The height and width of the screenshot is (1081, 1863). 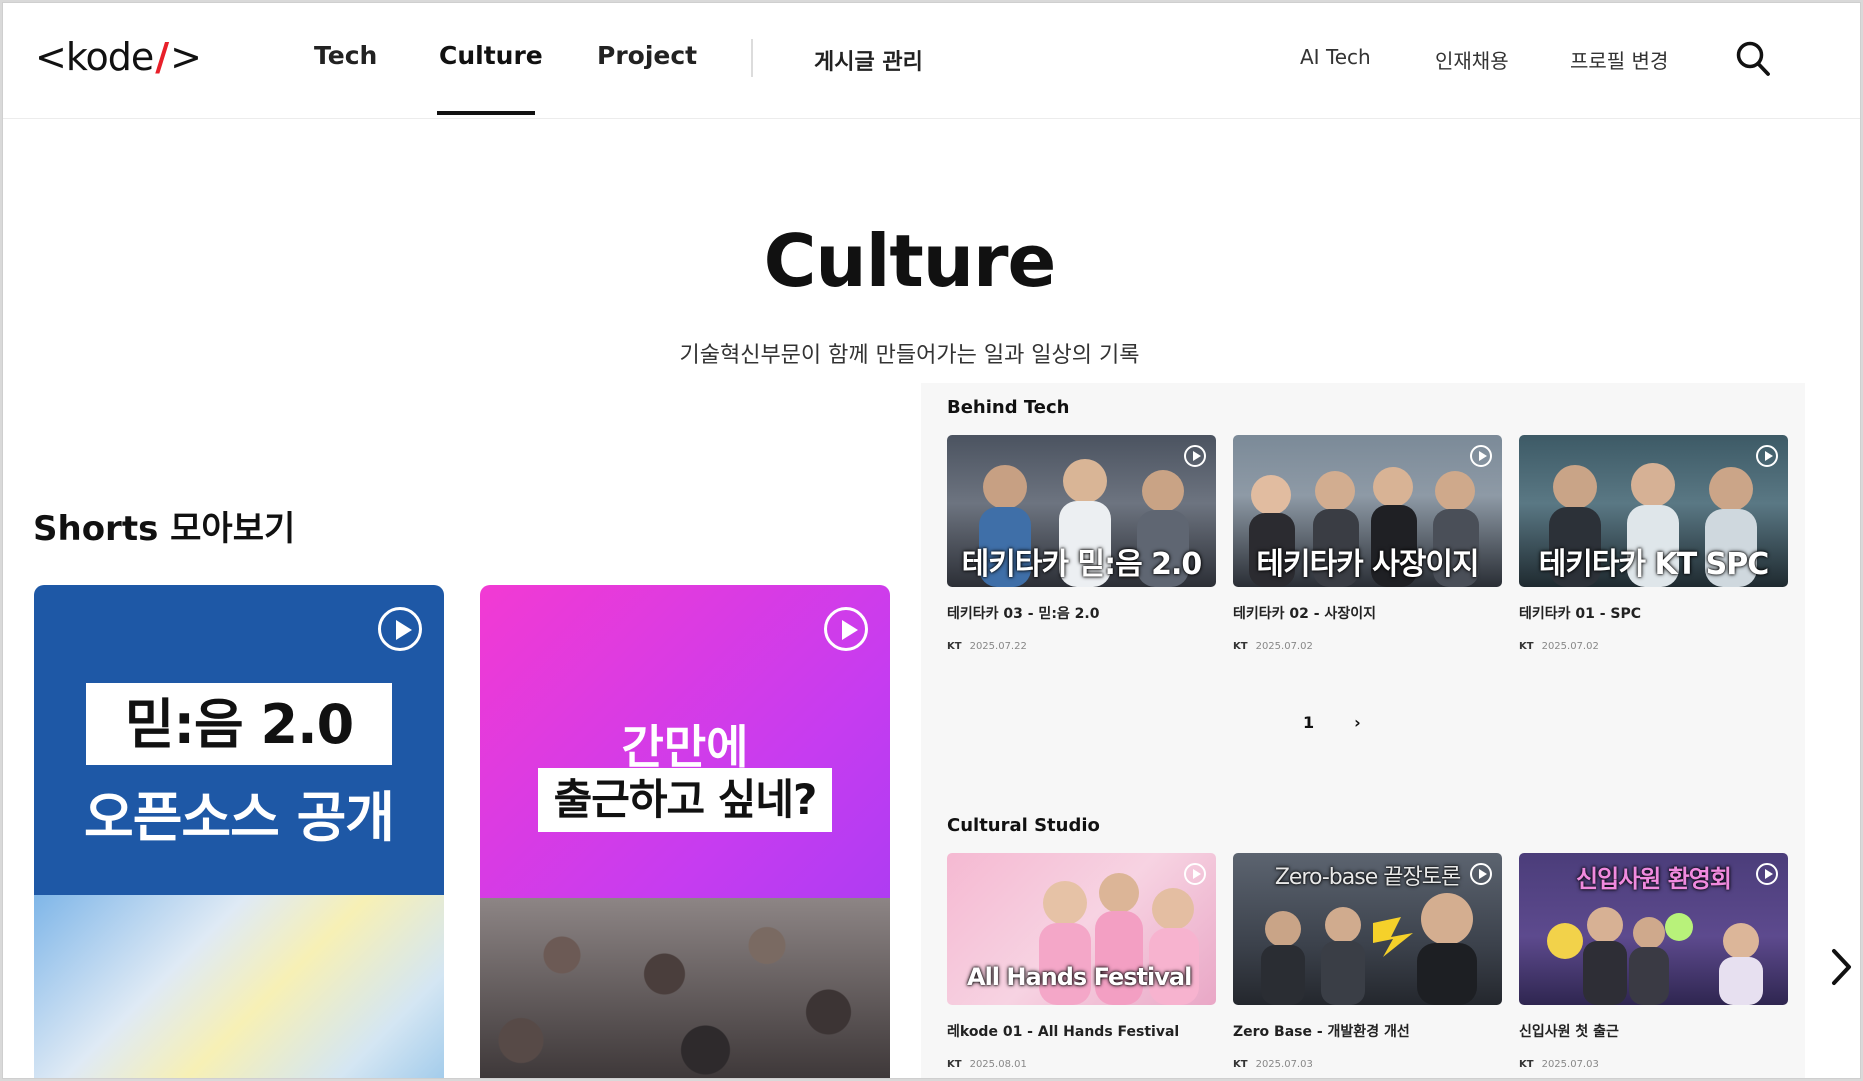 What do you see at coordinates (1841, 967) in the screenshot?
I see `chevron-right-icon` at bounding box center [1841, 967].